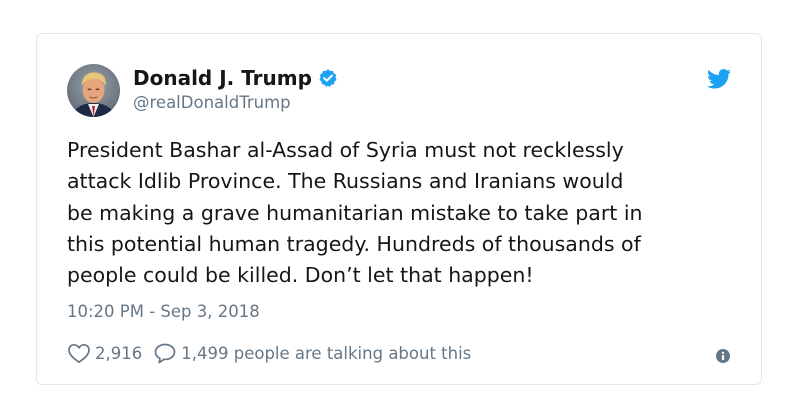 This screenshot has width=799, height=420. I want to click on avatar-portrait, so click(93, 90).